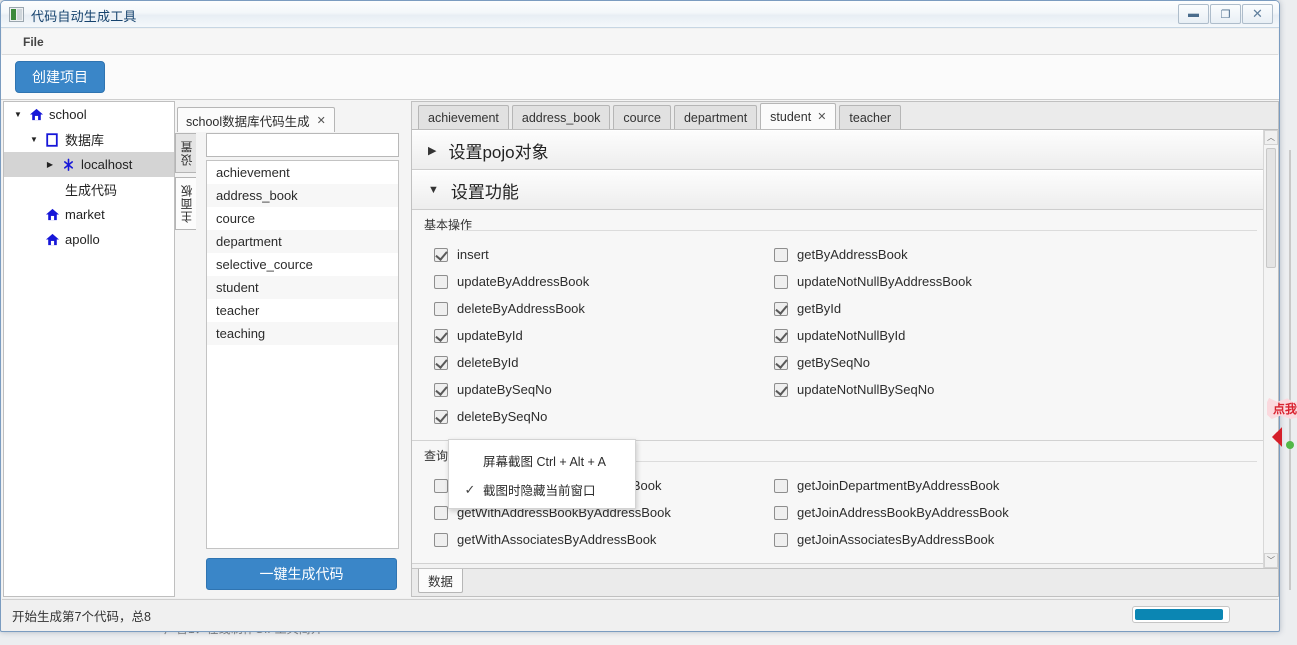  Describe the element at coordinates (432, 150) in the screenshot. I see `chevron-right-icon: ▶` at that location.